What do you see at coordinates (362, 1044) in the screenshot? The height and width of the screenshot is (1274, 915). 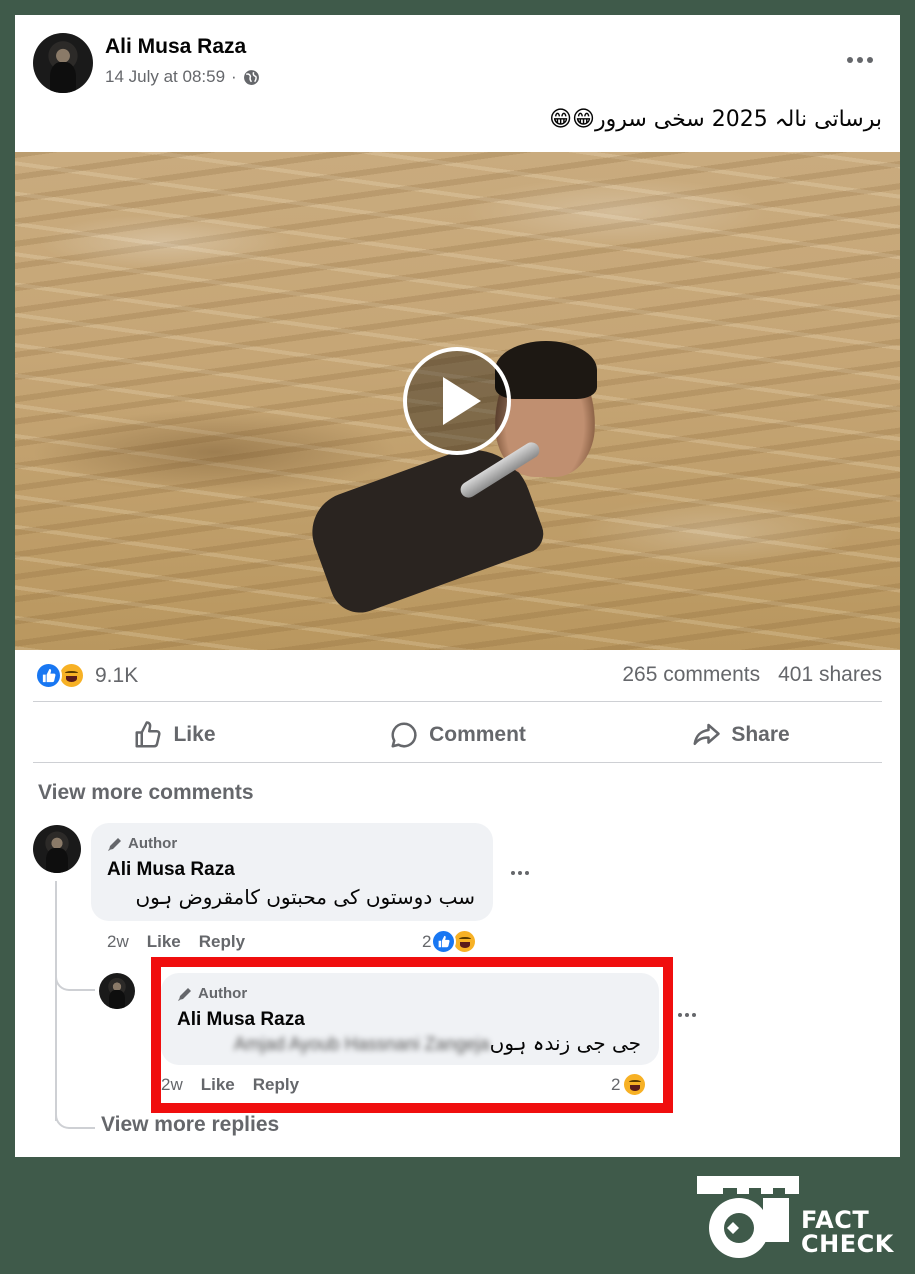 I see `blurred-mention: Amjad Ayoub Hassnani Zangeja` at bounding box center [362, 1044].